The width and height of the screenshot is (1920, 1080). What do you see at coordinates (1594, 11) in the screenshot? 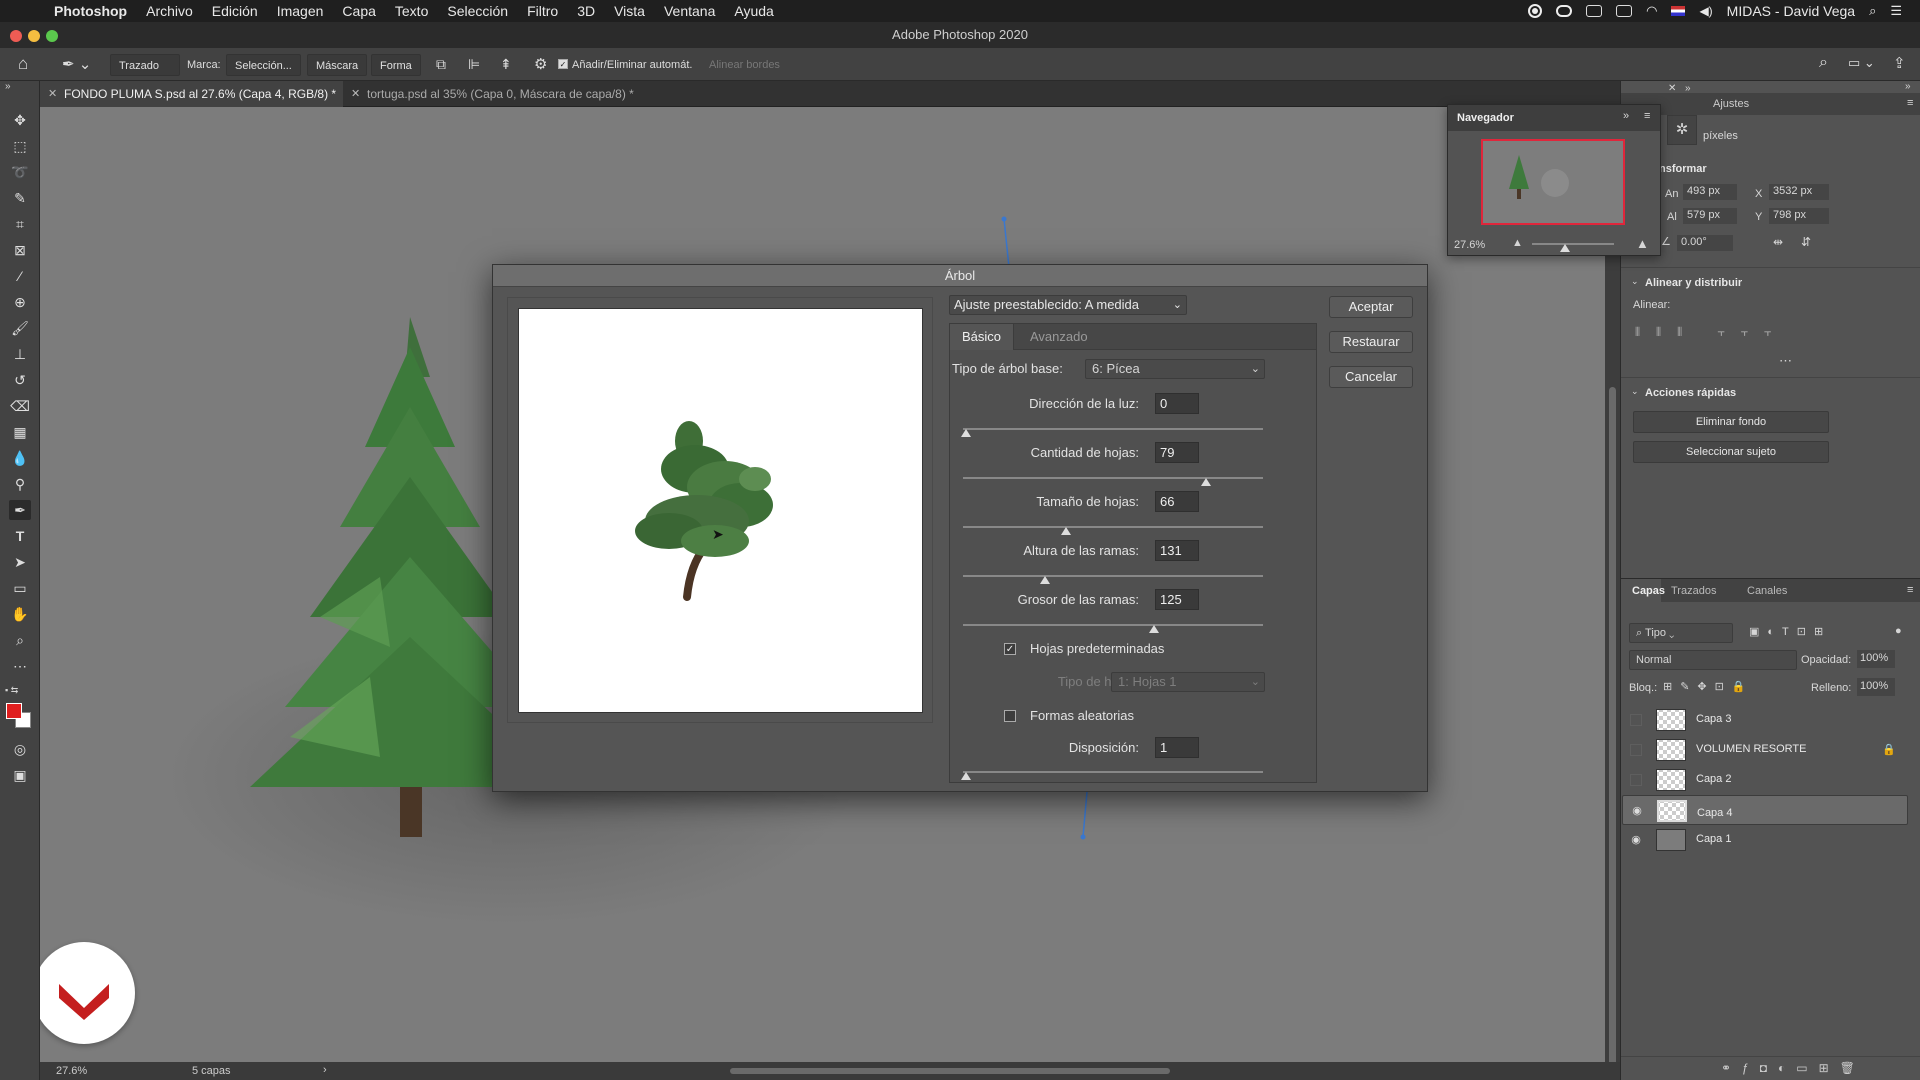
I see `screen-icon` at bounding box center [1594, 11].